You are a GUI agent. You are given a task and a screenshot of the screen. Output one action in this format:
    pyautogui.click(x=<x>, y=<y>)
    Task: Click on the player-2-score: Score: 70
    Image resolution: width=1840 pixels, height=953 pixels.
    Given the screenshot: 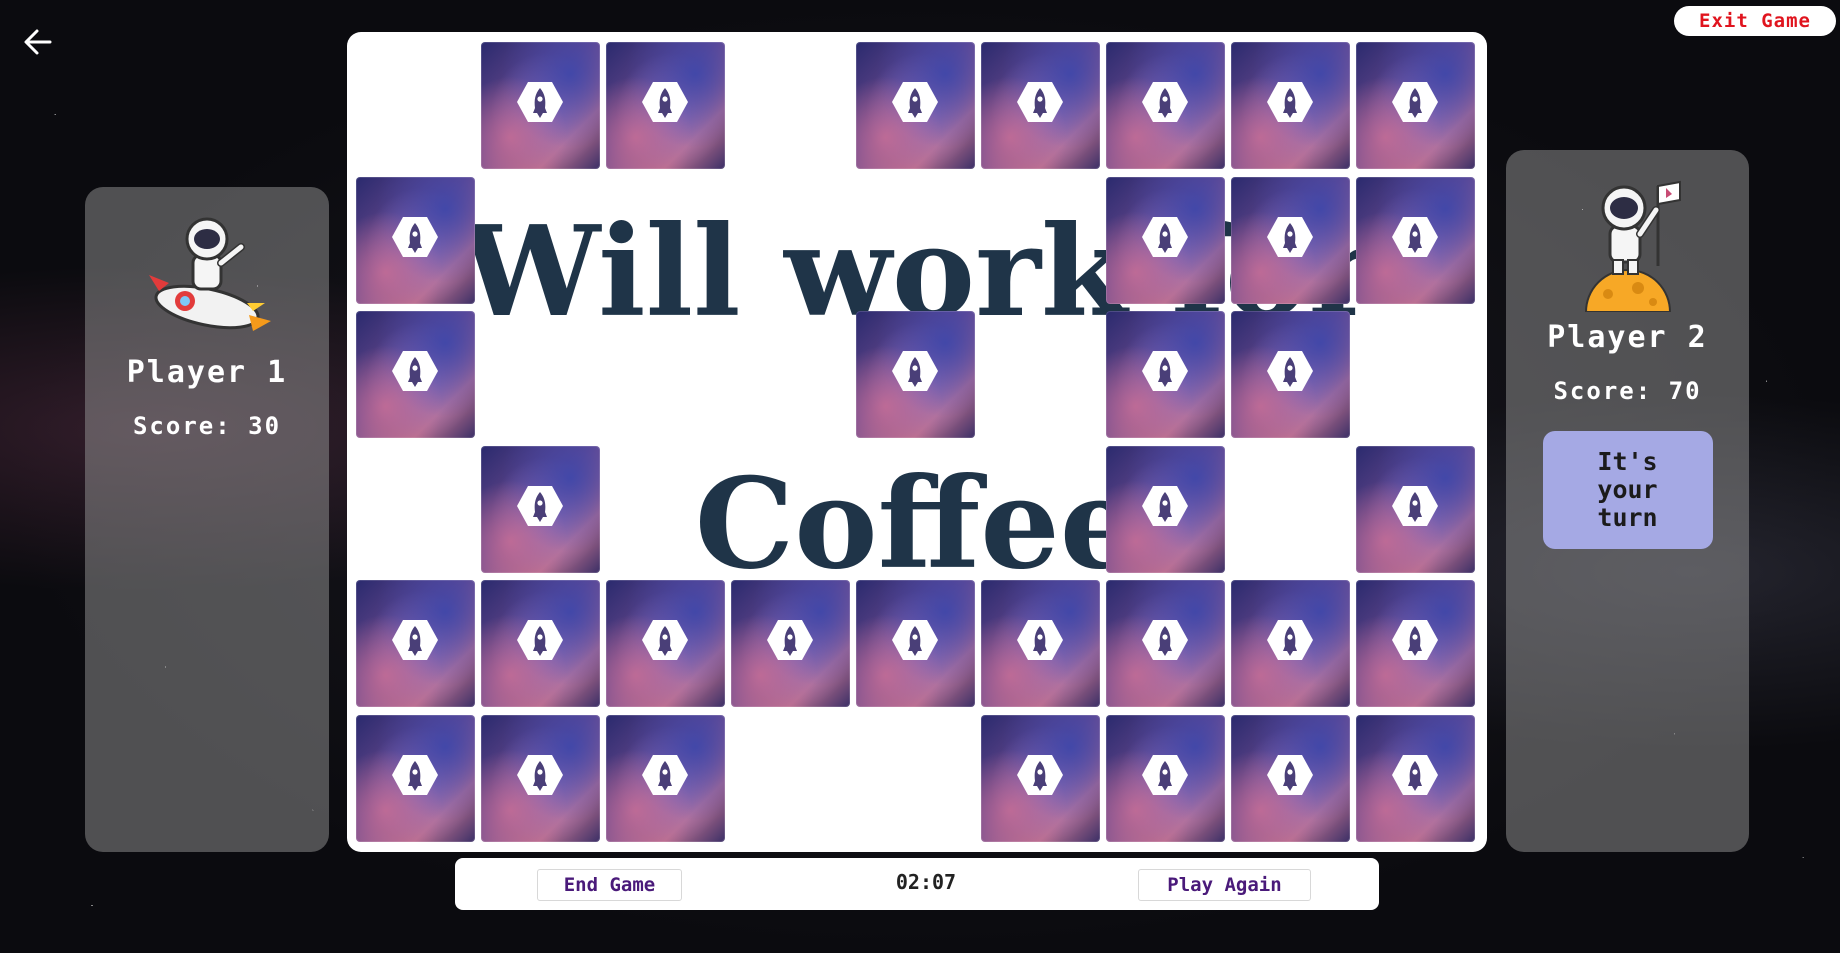 What is the action you would take?
    pyautogui.click(x=1627, y=391)
    